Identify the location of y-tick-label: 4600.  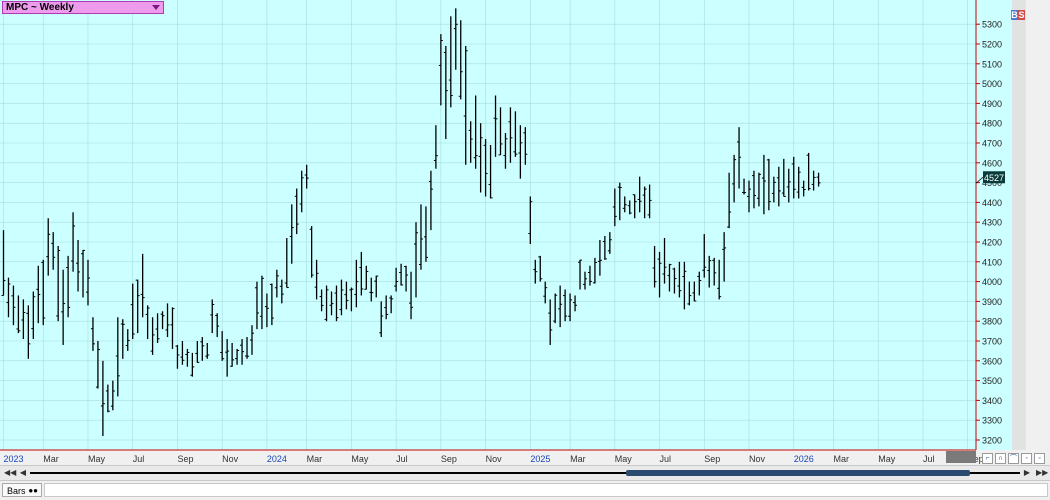
(992, 163).